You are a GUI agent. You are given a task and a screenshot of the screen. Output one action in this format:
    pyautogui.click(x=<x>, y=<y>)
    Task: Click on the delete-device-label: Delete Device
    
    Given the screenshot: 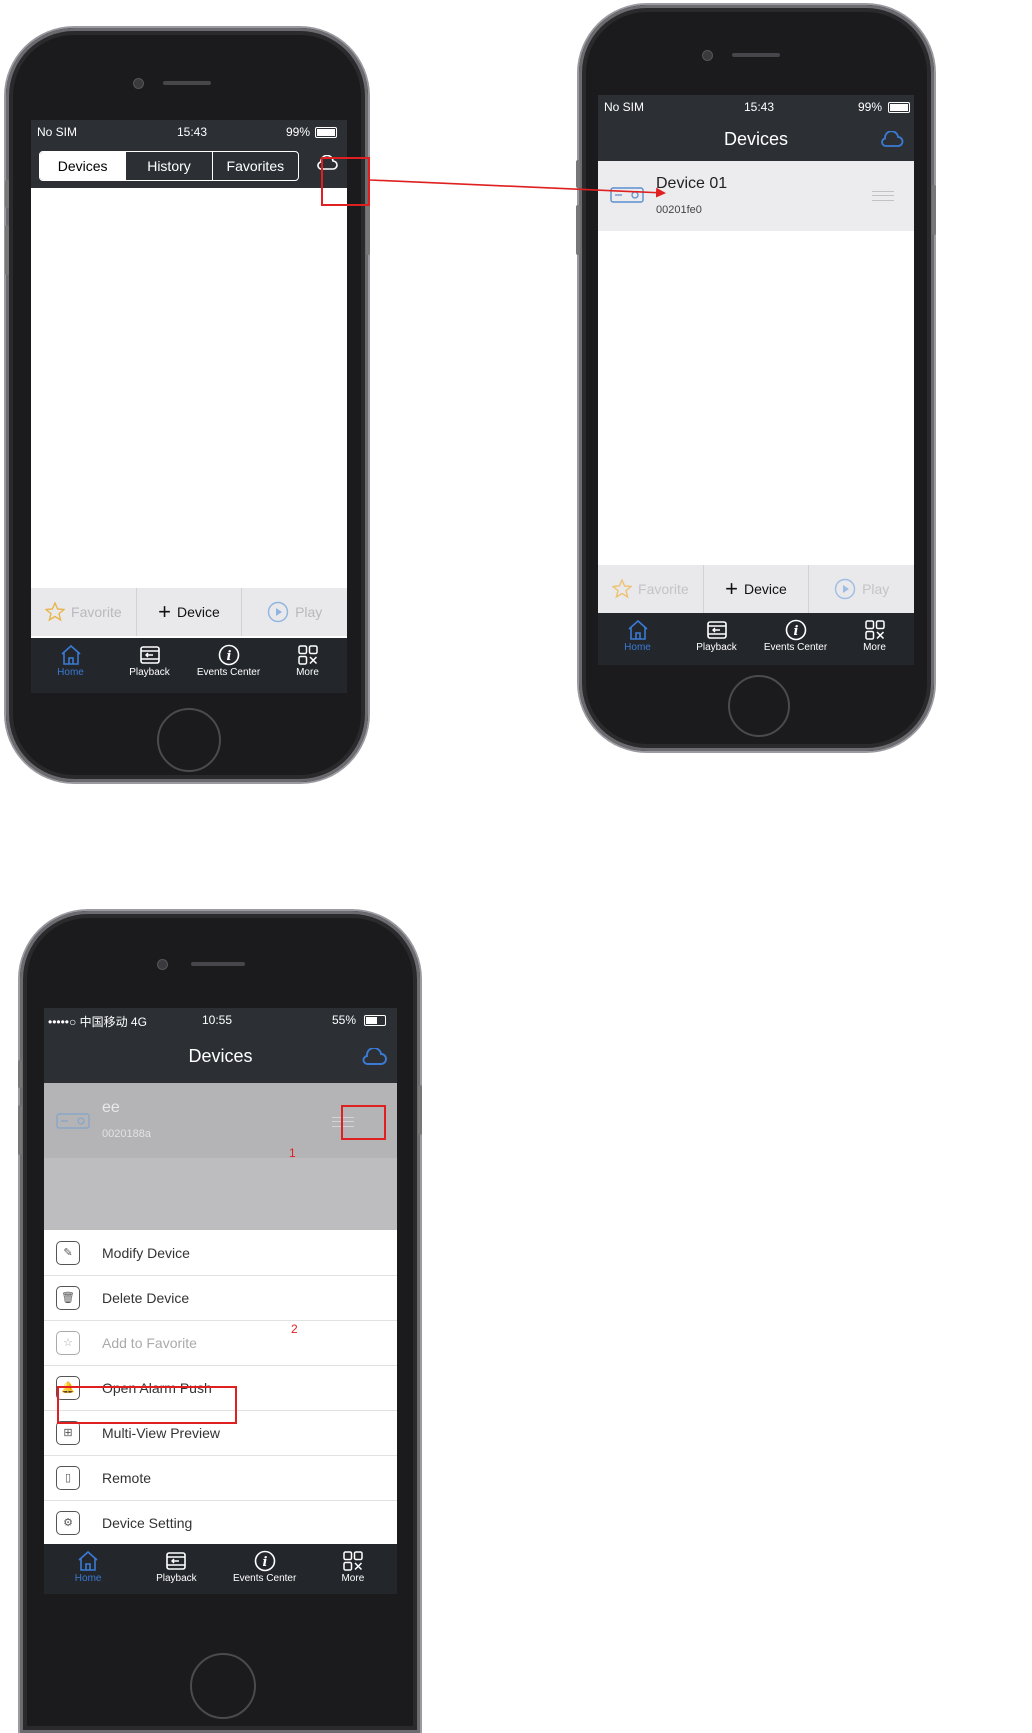 What is the action you would take?
    pyautogui.click(x=146, y=1297)
    